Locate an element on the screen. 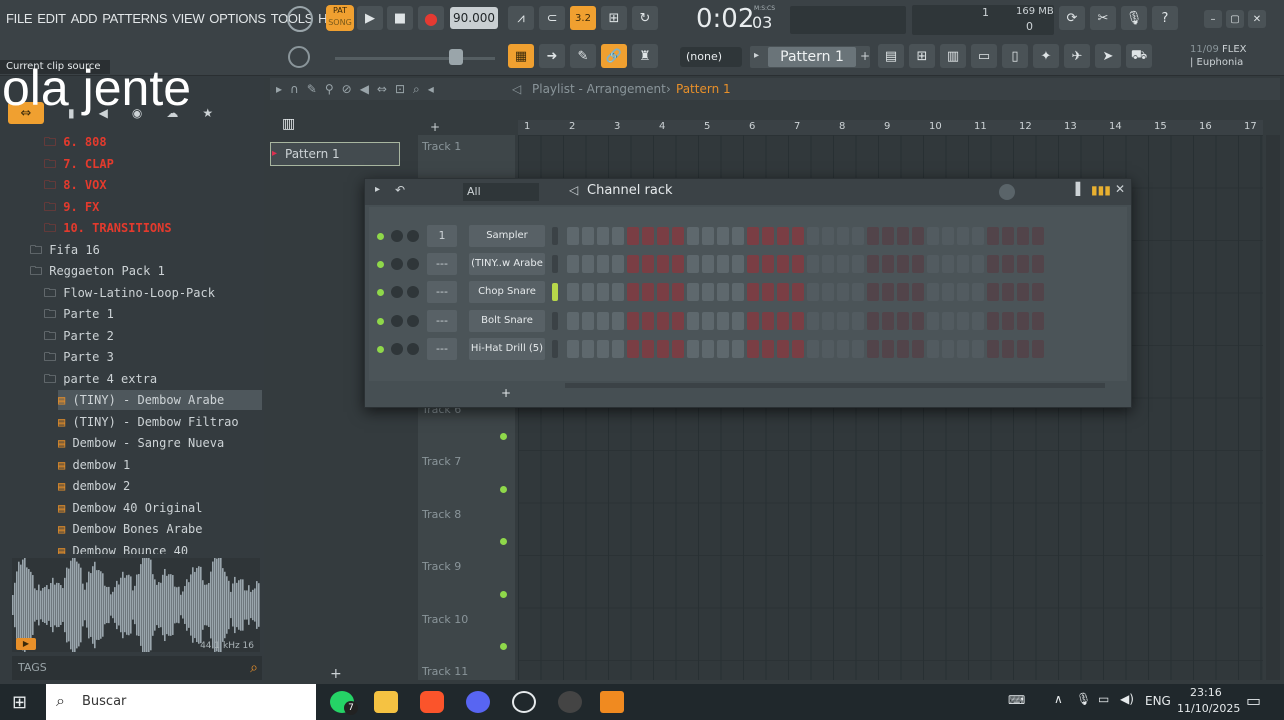 The image size is (1284, 720). whatsapp-icon: 7 is located at coordinates (344, 703).